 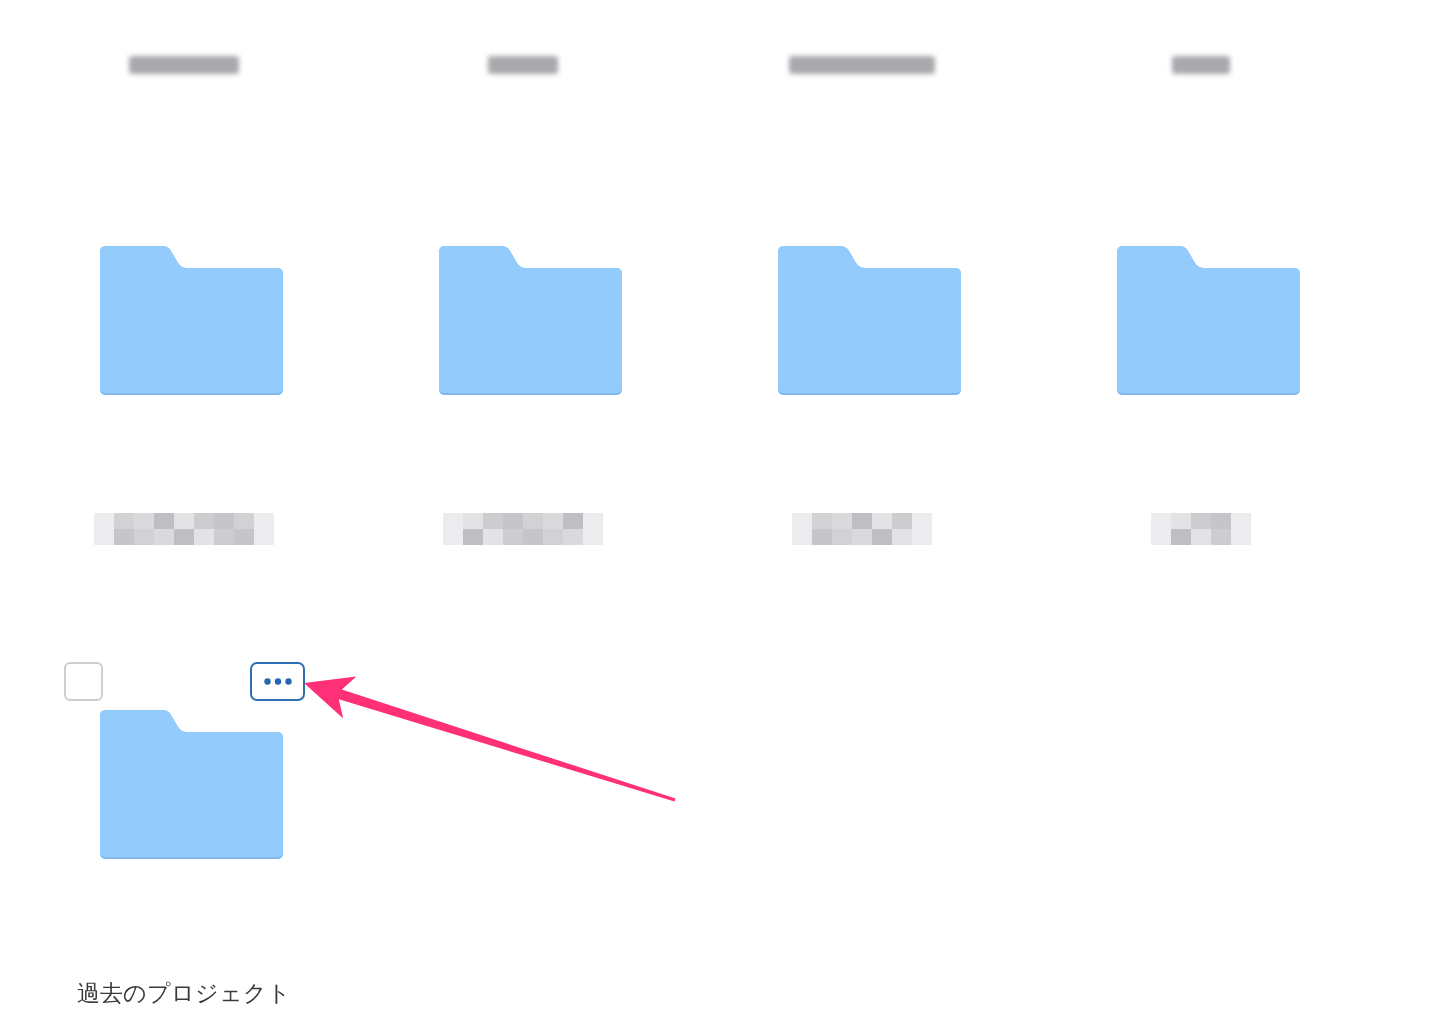 I want to click on more-icon, so click(x=277, y=681).